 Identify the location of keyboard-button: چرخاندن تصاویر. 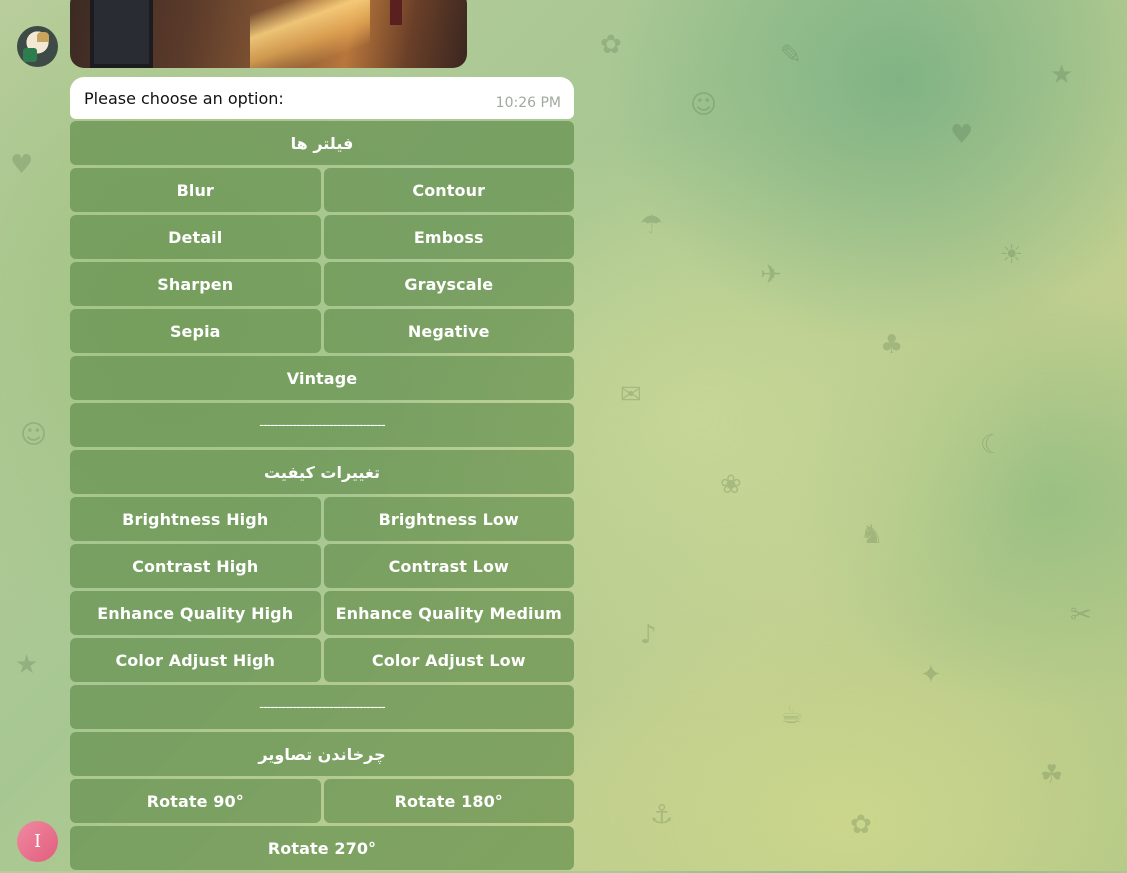
(322, 754).